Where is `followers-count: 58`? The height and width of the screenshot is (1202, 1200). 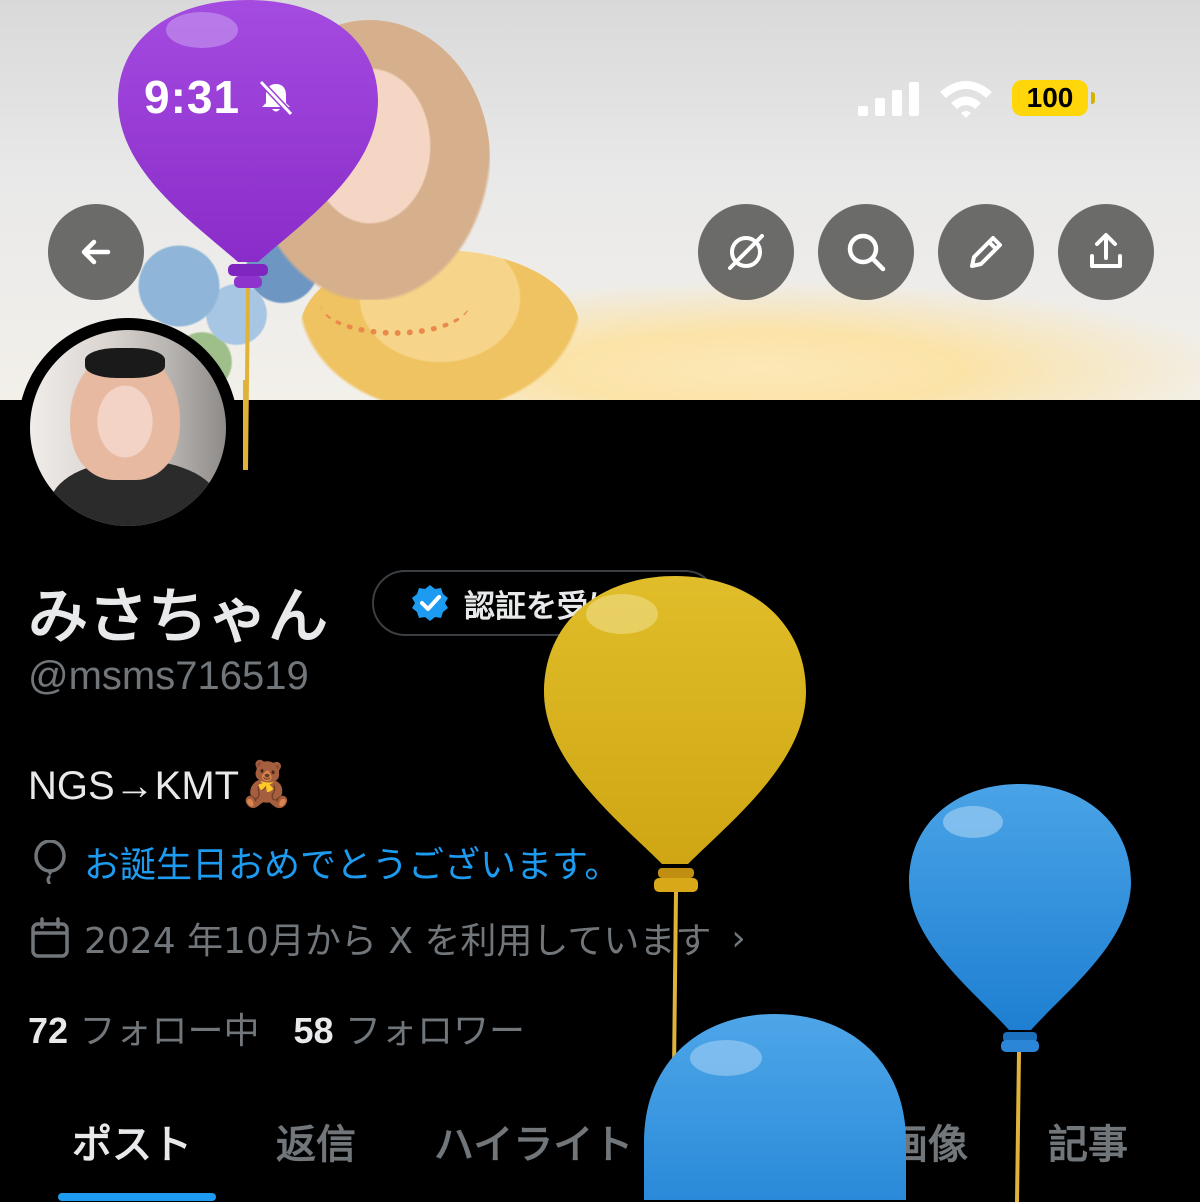
followers-count: 58 is located at coordinates (313, 1030).